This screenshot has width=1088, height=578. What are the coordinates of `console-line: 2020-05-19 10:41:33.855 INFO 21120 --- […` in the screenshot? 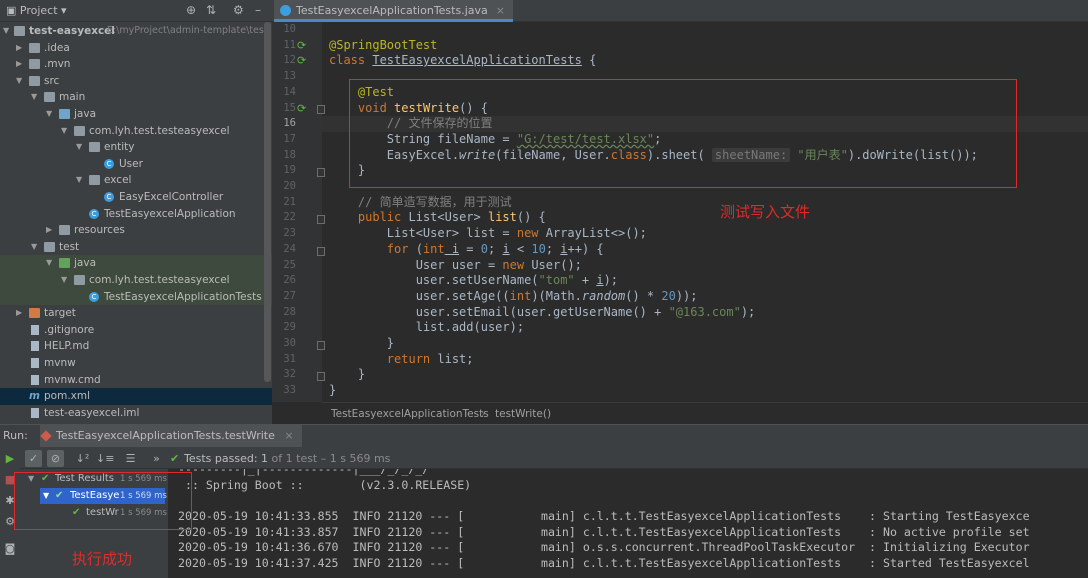 It's located at (604, 516).